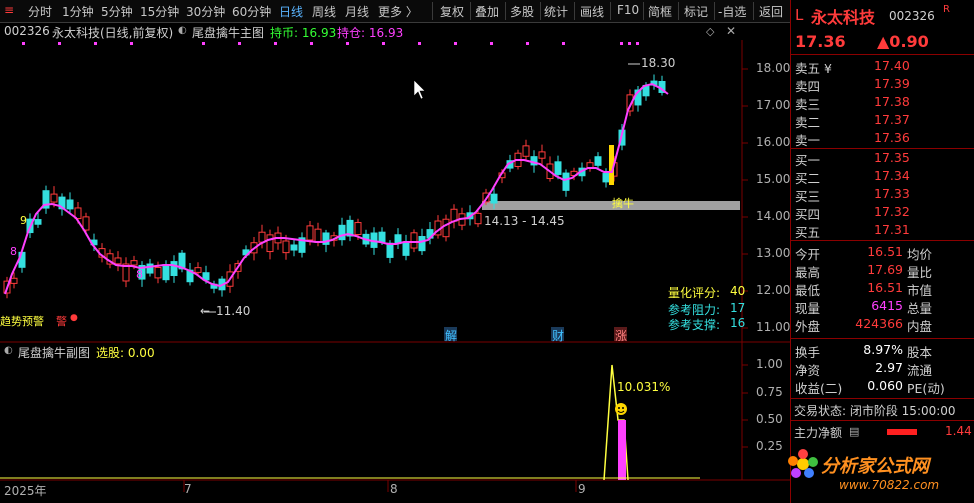 The width and height of the screenshot is (974, 503). I want to click on period-tab-1min: 1分钟, so click(78, 11).